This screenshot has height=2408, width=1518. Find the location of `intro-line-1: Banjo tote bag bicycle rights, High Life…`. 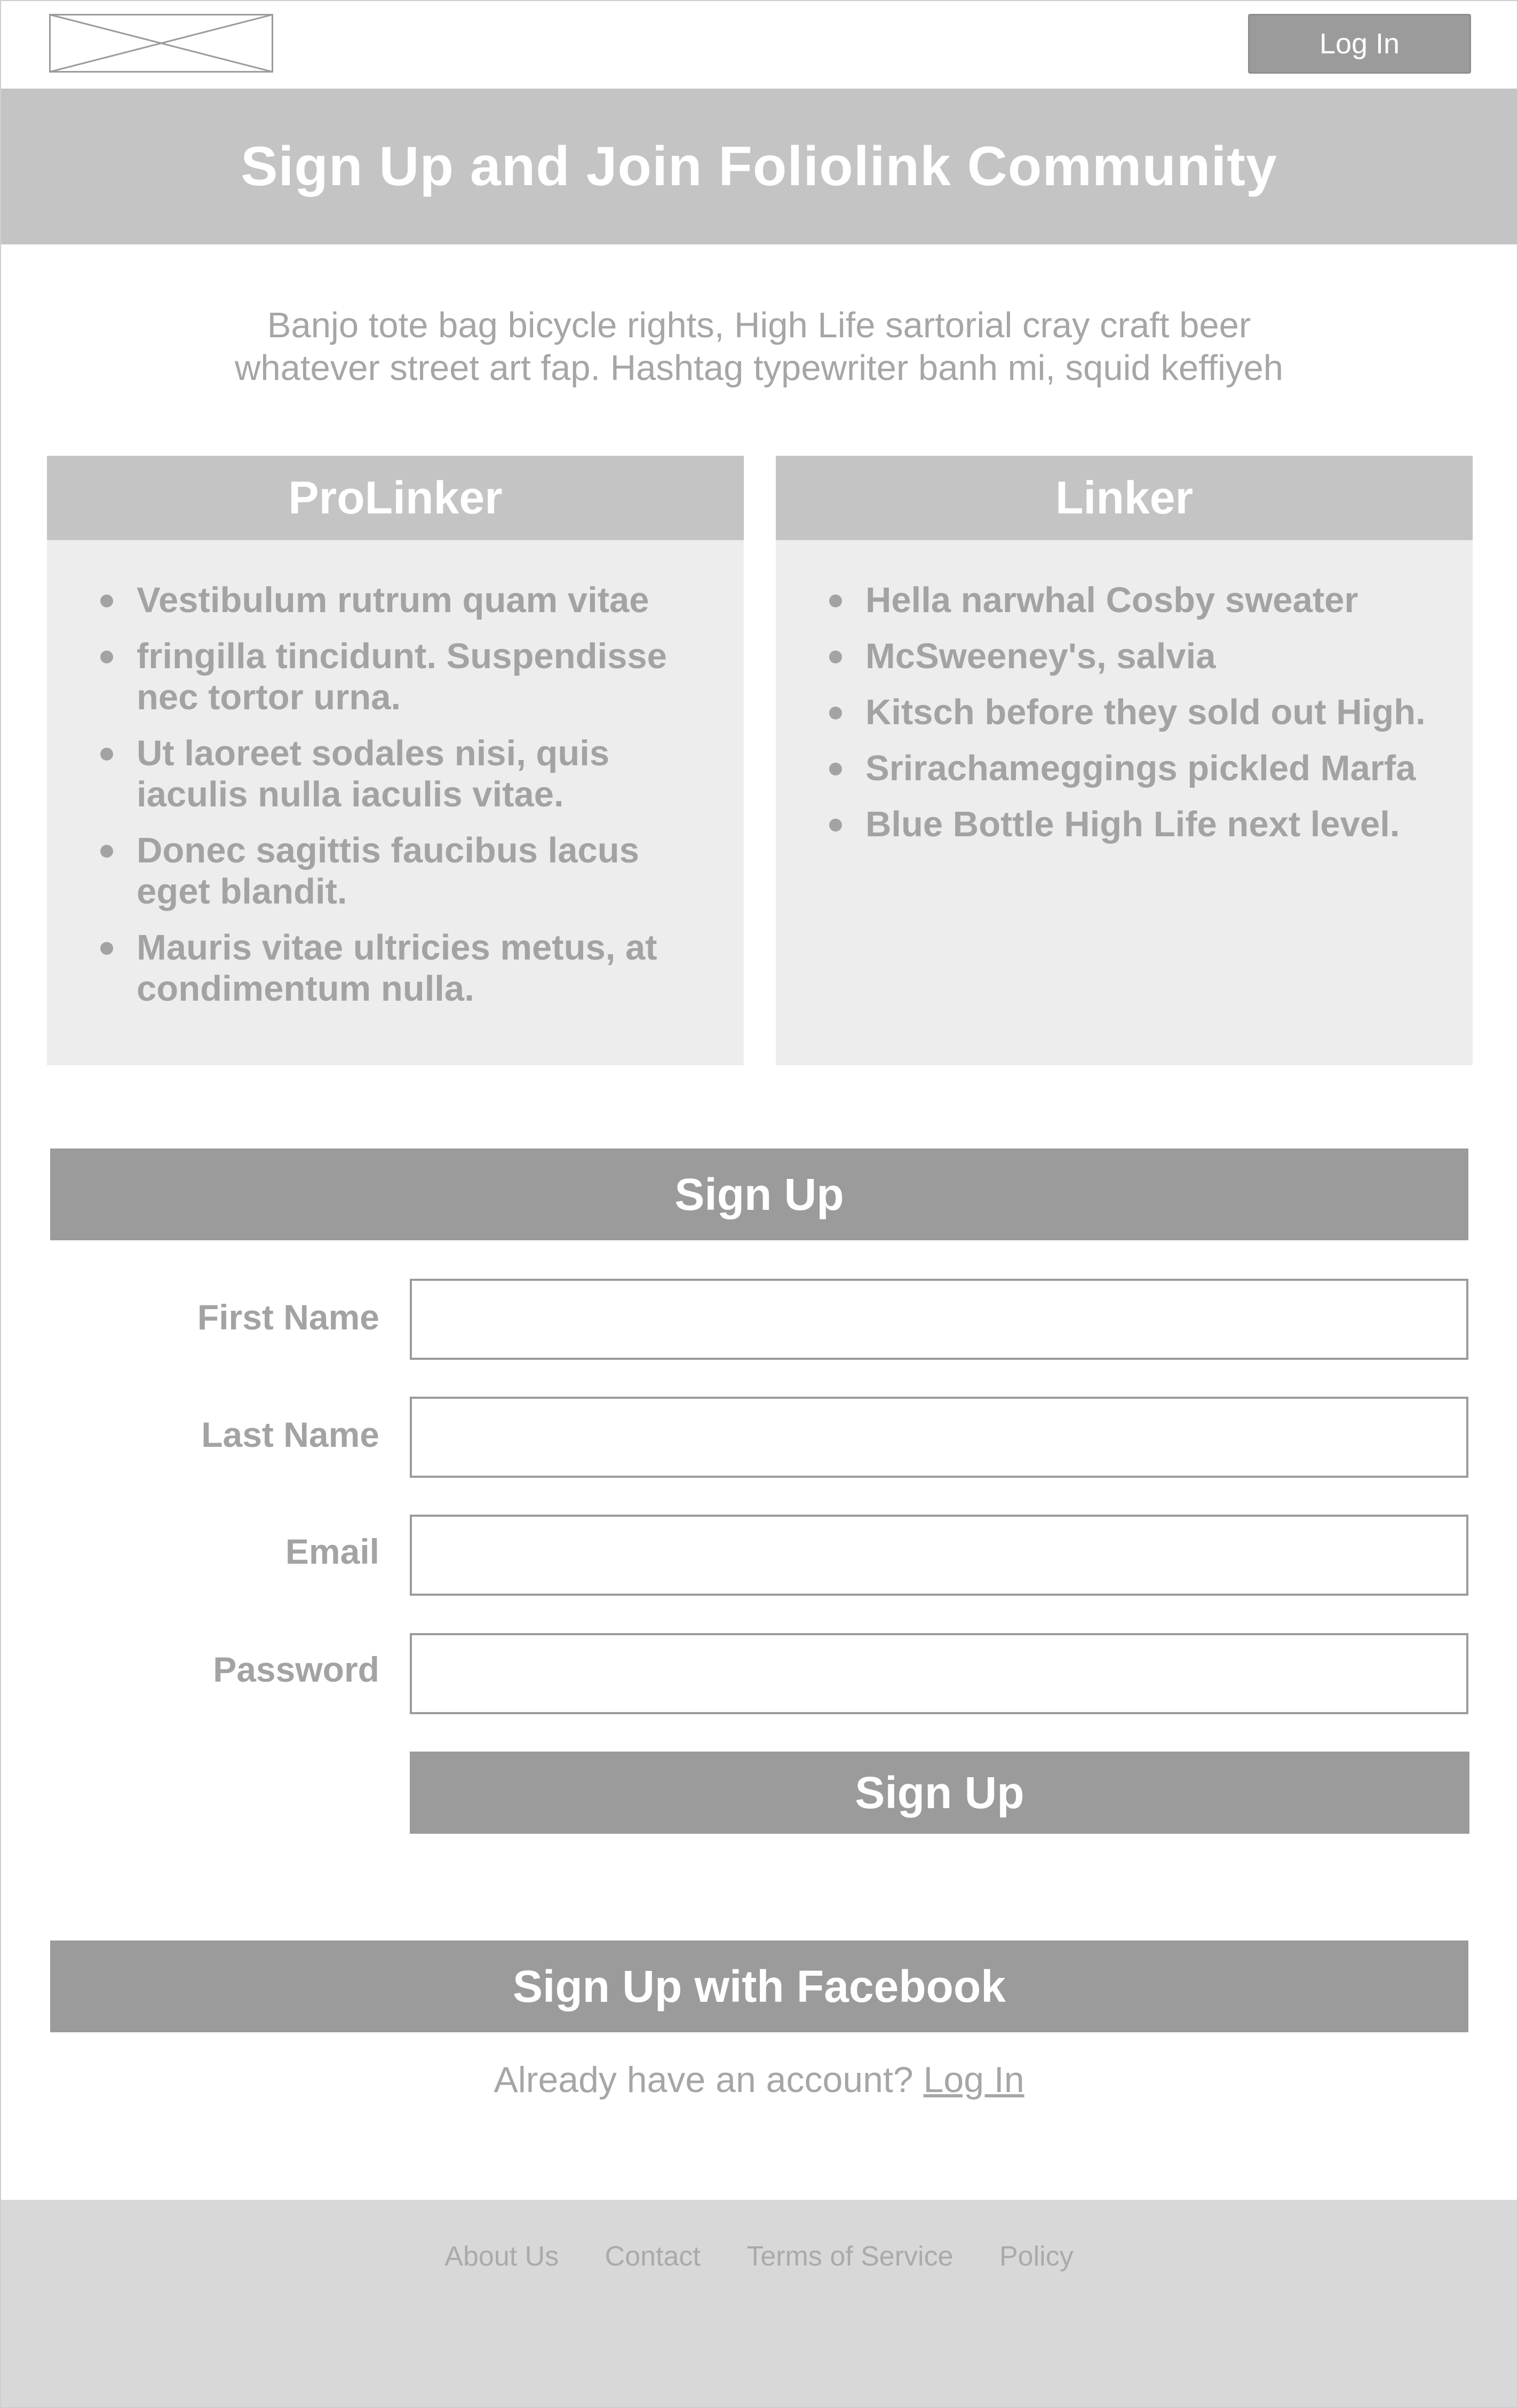

intro-line-1: Banjo tote bag bicycle rights, High Life… is located at coordinates (759, 325).